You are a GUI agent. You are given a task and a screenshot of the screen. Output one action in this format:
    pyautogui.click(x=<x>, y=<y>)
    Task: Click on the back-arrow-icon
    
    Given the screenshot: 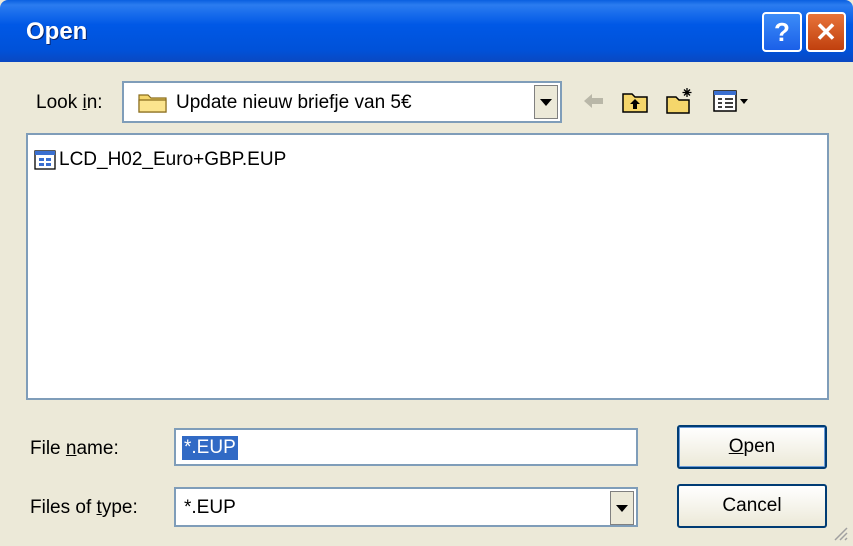 What is the action you would take?
    pyautogui.click(x=593, y=101)
    